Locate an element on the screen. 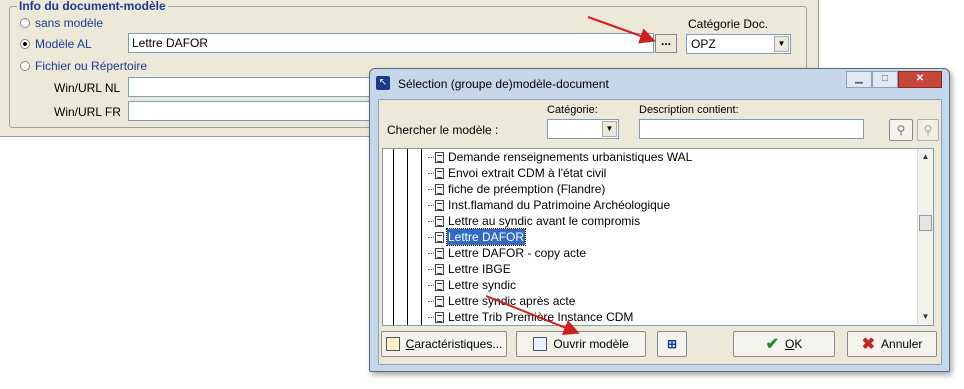  list-item: Lettre IBGE is located at coordinates (470, 269).